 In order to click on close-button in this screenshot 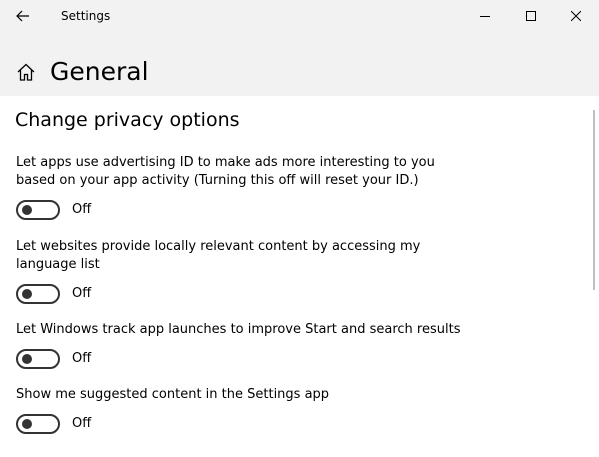, I will do `click(576, 16)`.